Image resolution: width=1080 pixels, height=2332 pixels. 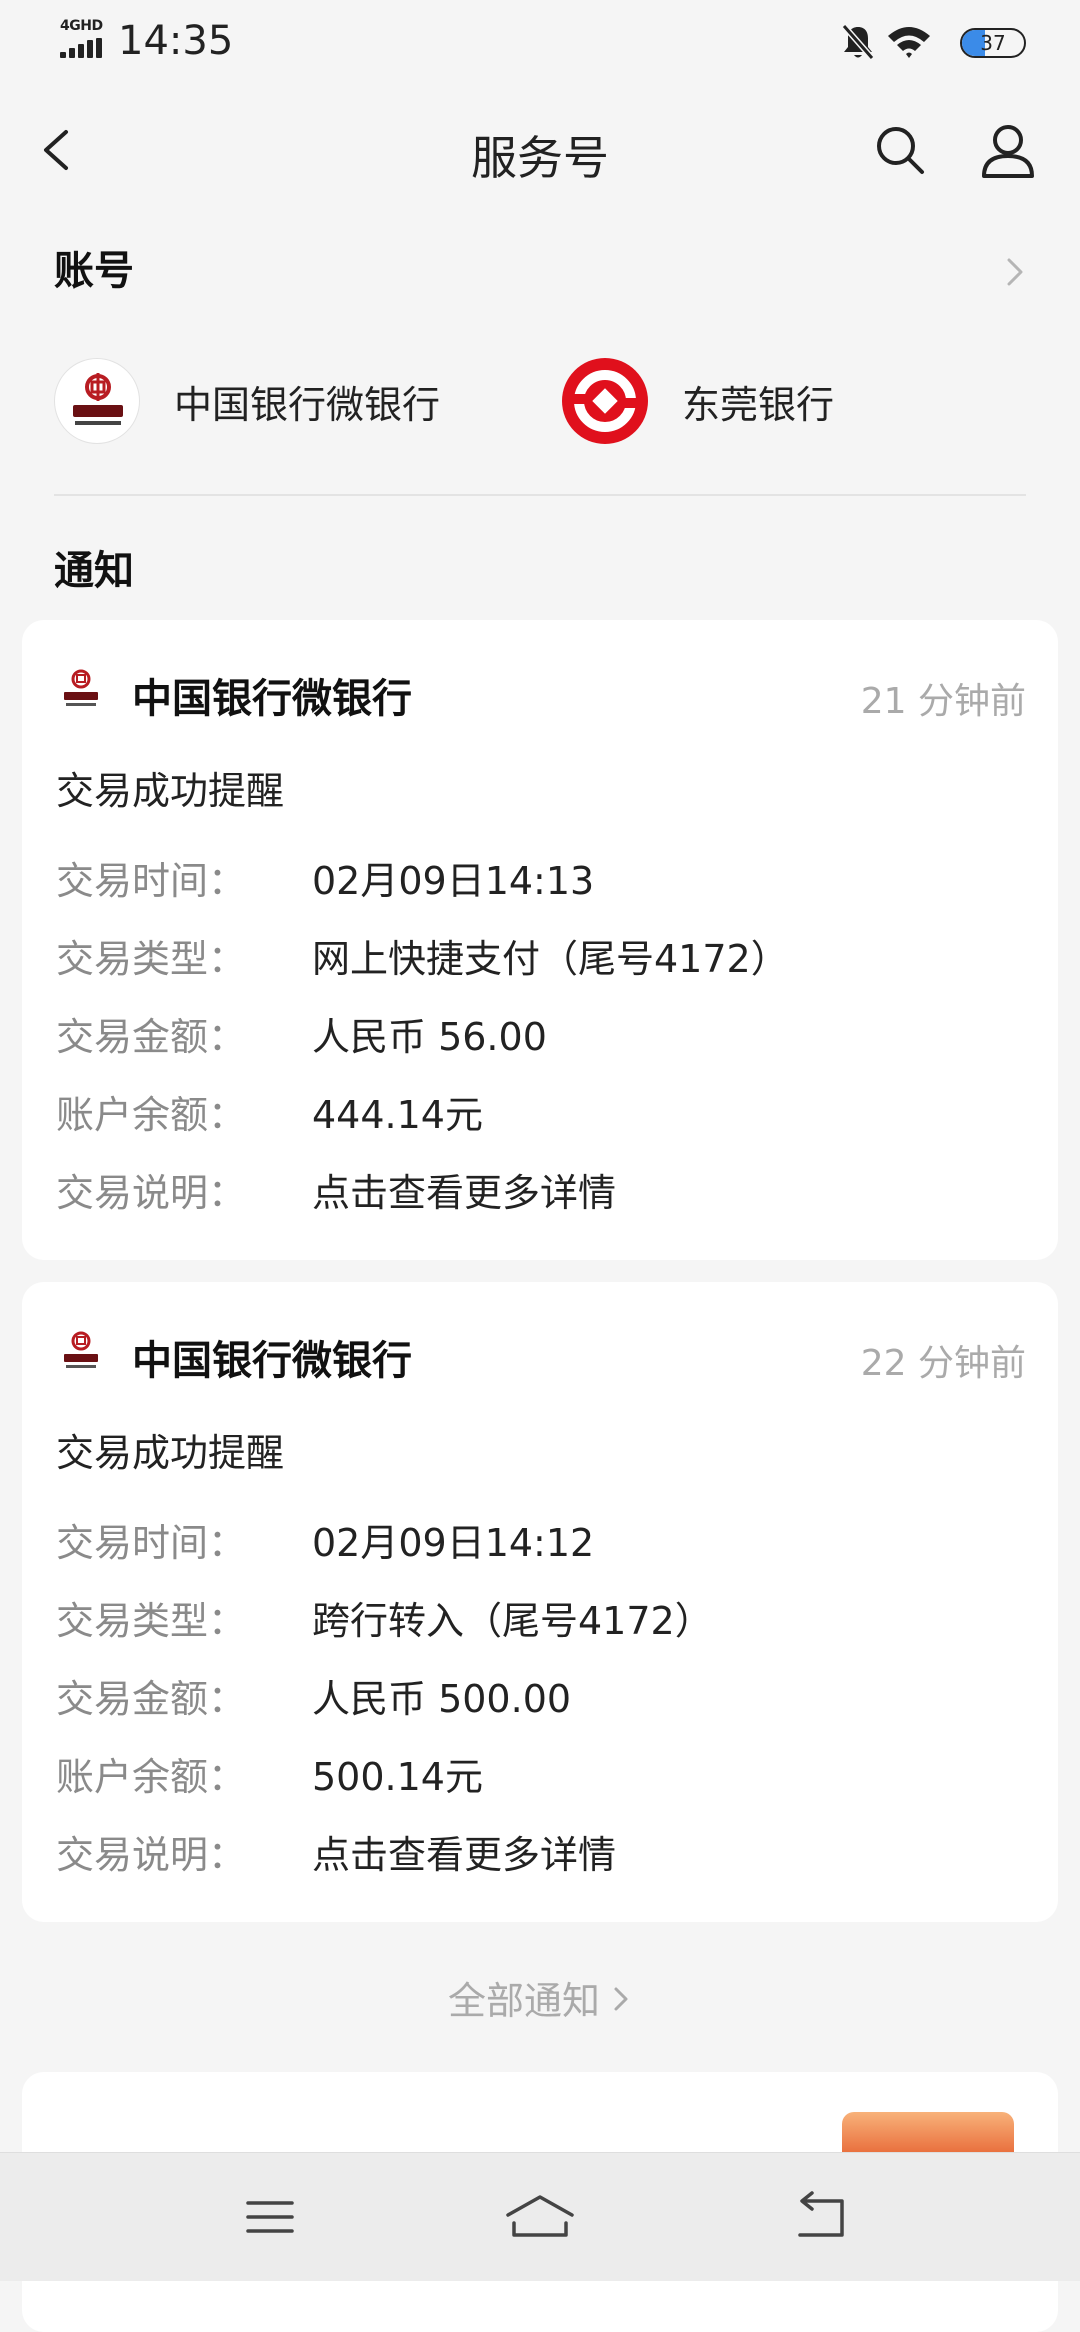 What do you see at coordinates (94, 571) in the screenshot?
I see `notices-heading: 通知` at bounding box center [94, 571].